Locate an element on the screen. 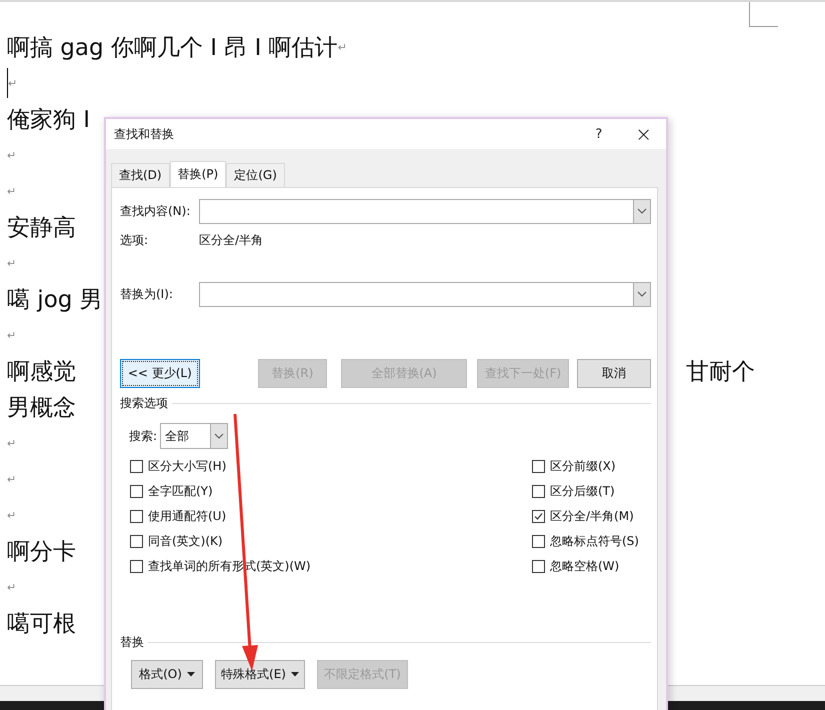 This screenshot has height=710, width=825. dialog-title: 查找和替换 is located at coordinates (144, 134).